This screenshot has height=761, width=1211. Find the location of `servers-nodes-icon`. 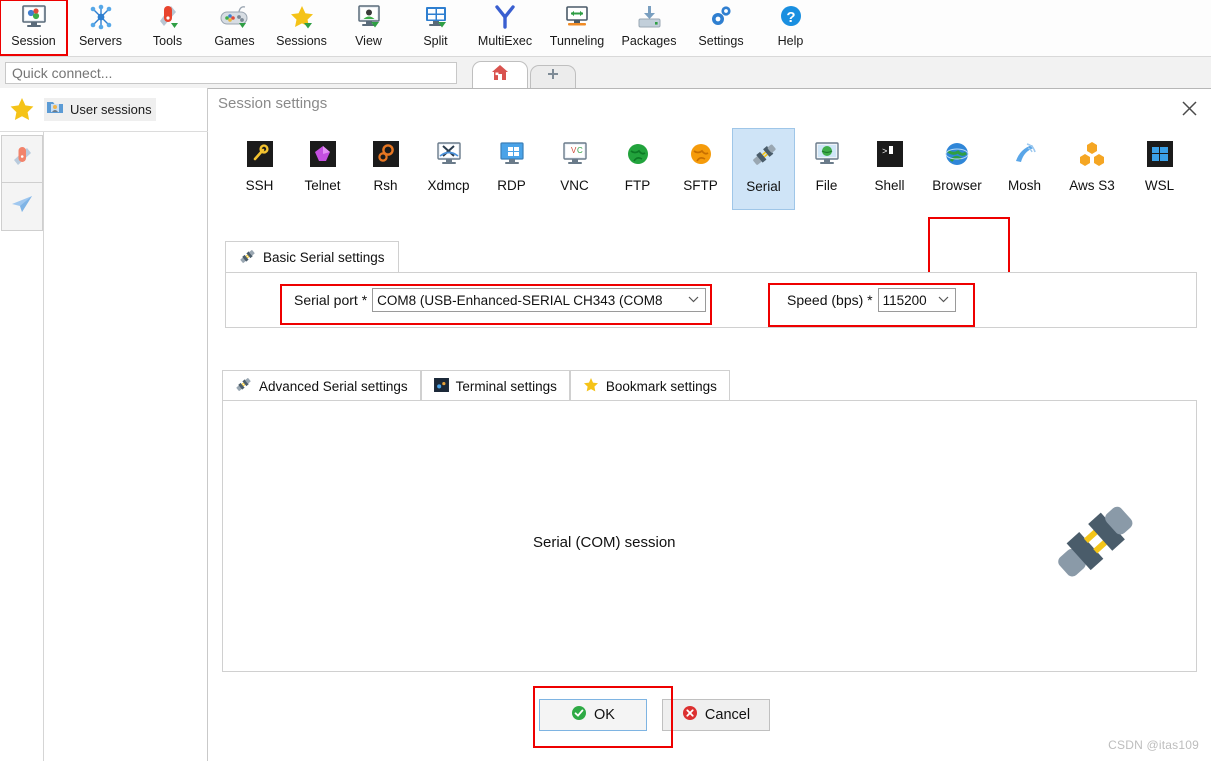

servers-nodes-icon is located at coordinates (101, 17).